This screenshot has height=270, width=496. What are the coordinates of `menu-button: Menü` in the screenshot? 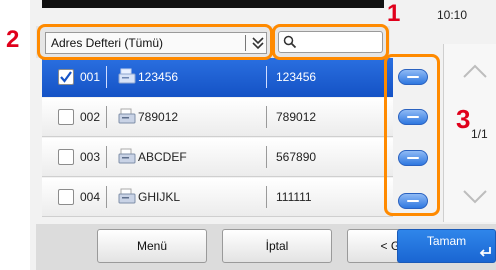 It's located at (152, 246).